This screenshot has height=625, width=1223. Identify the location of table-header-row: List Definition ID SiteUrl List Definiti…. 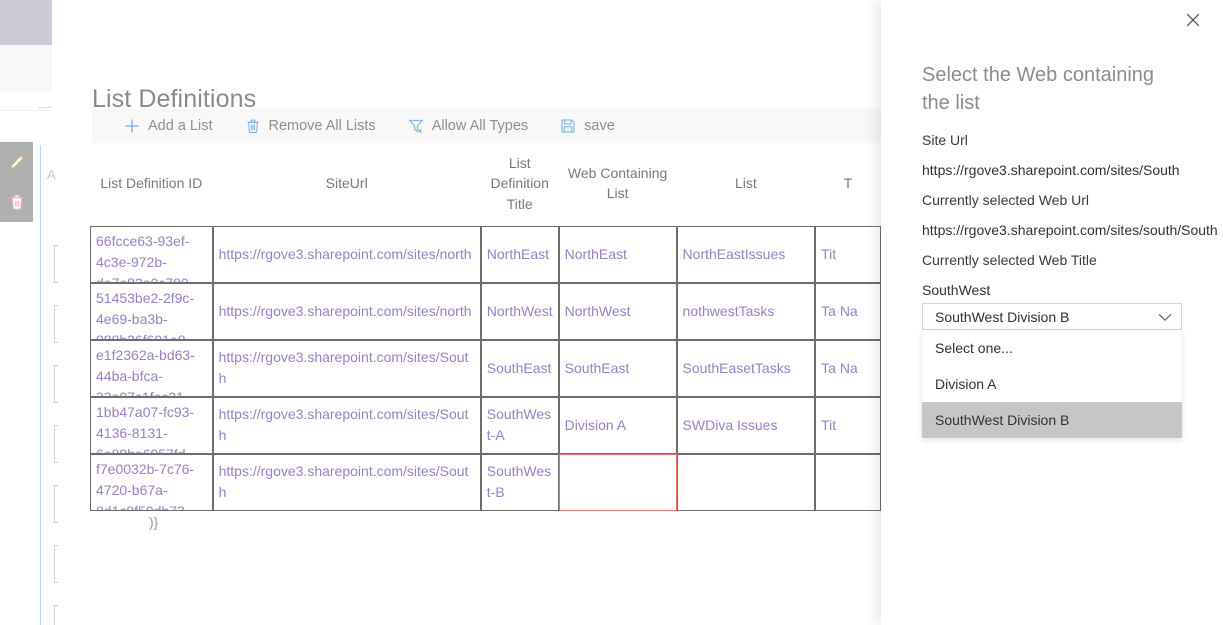
(485, 186).